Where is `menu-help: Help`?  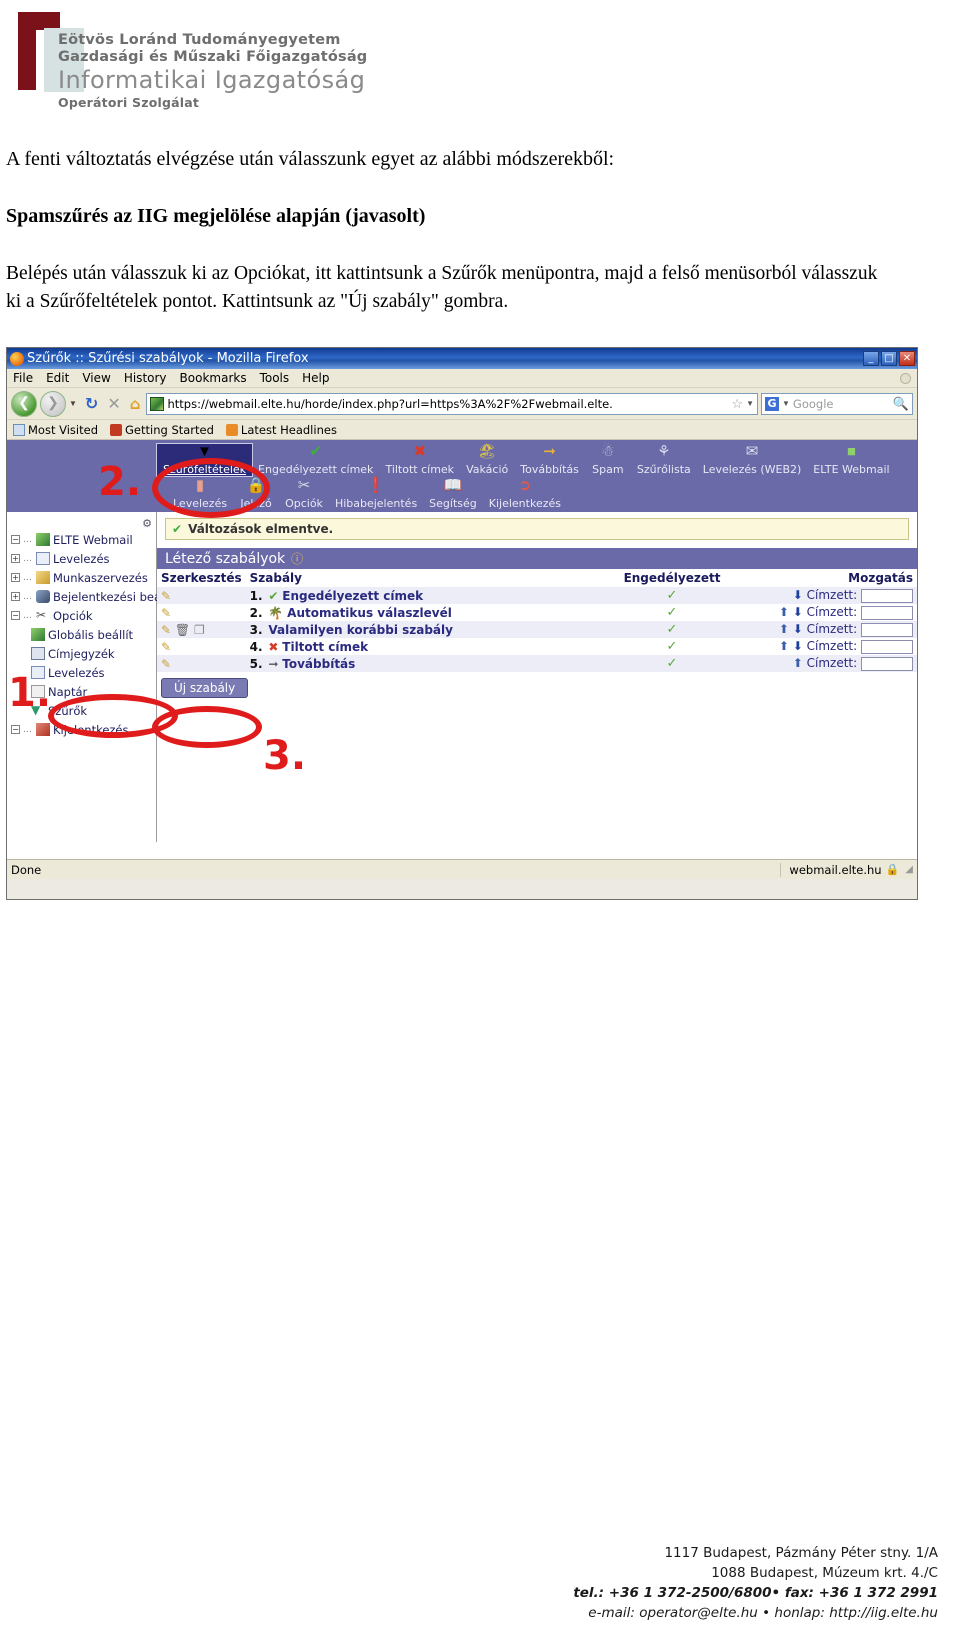 menu-help: Help is located at coordinates (315, 378).